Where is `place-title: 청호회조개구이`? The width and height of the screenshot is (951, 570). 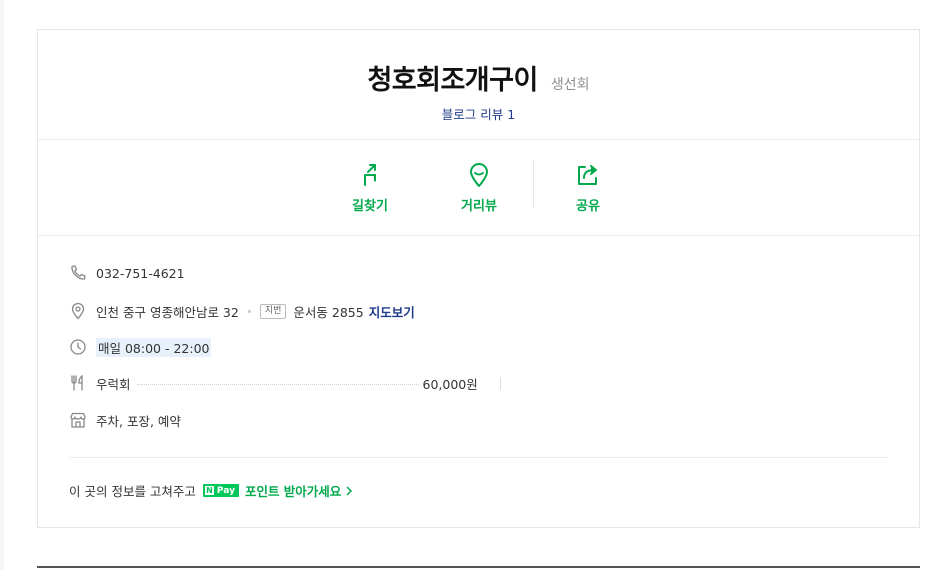
place-title: 청호회조개구이 is located at coordinates (452, 80).